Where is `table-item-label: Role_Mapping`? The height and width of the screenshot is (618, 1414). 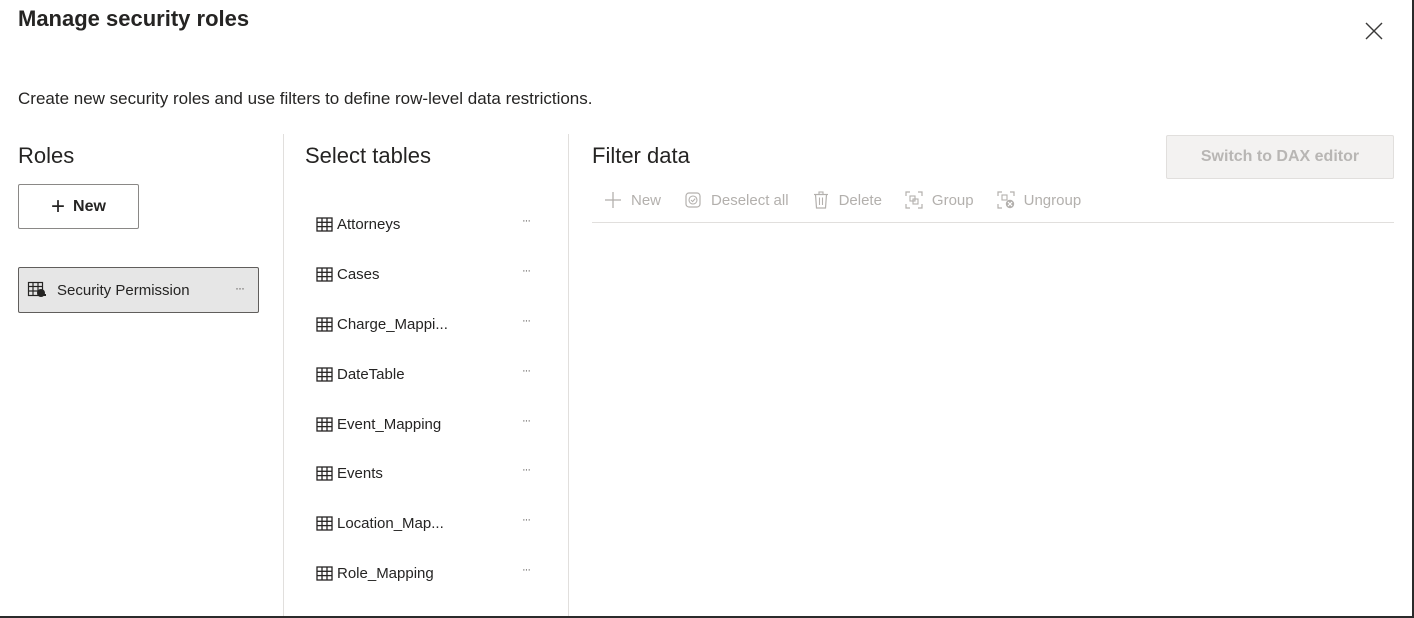 table-item-label: Role_Mapping is located at coordinates (385, 573).